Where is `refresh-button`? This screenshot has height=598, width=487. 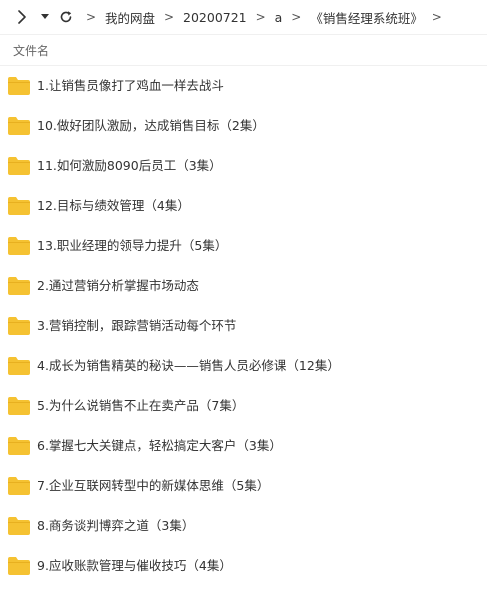
refresh-button is located at coordinates (66, 17).